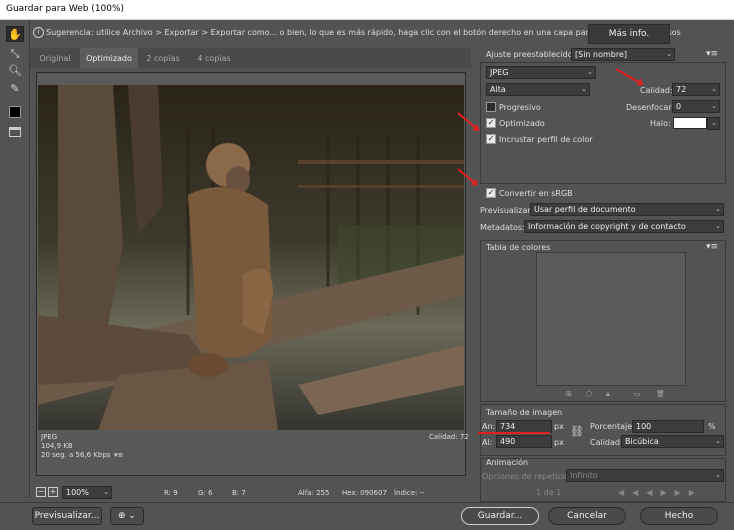 This screenshot has width=734, height=530. I want to click on index-readout: Índice: --, so click(409, 493).